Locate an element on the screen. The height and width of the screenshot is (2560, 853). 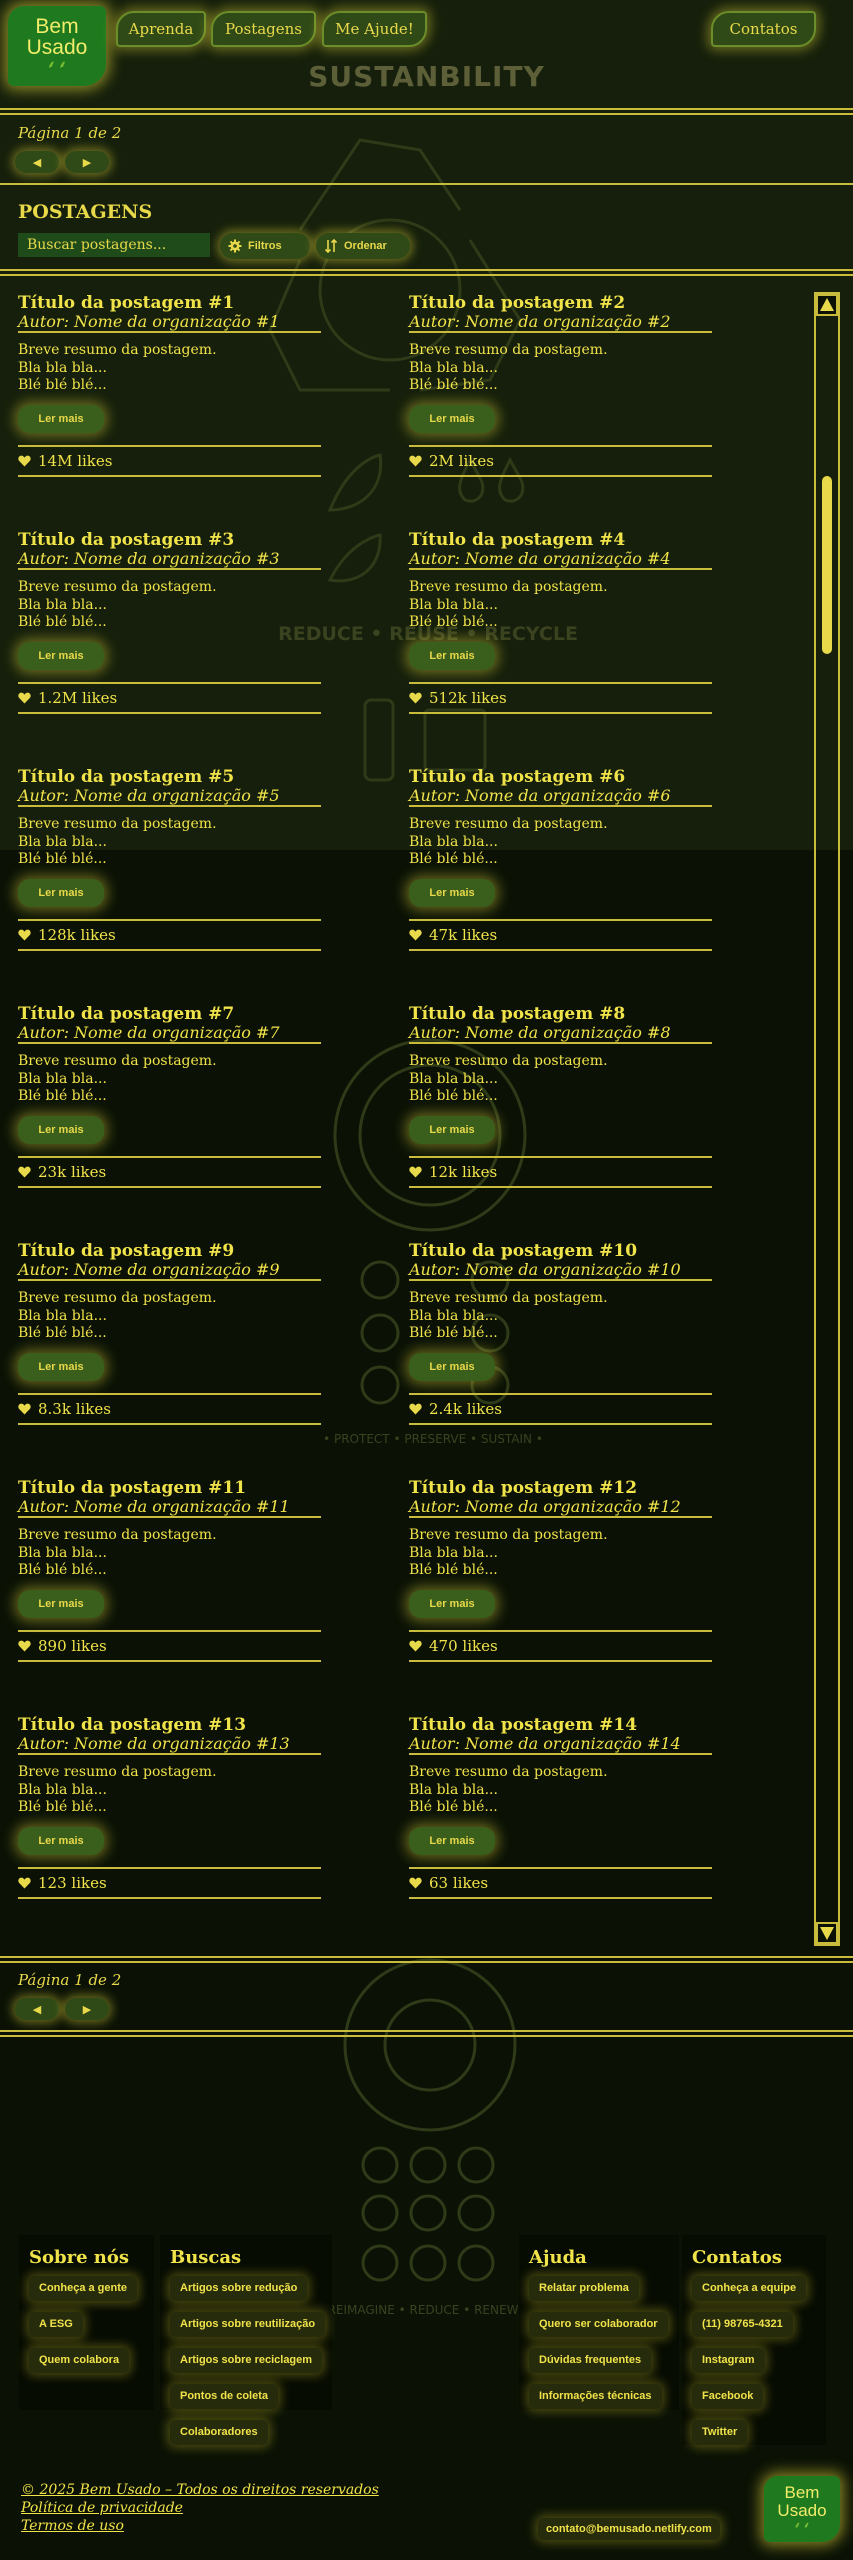
post-title: Título da postagem #12 is located at coordinates (561, 1488).